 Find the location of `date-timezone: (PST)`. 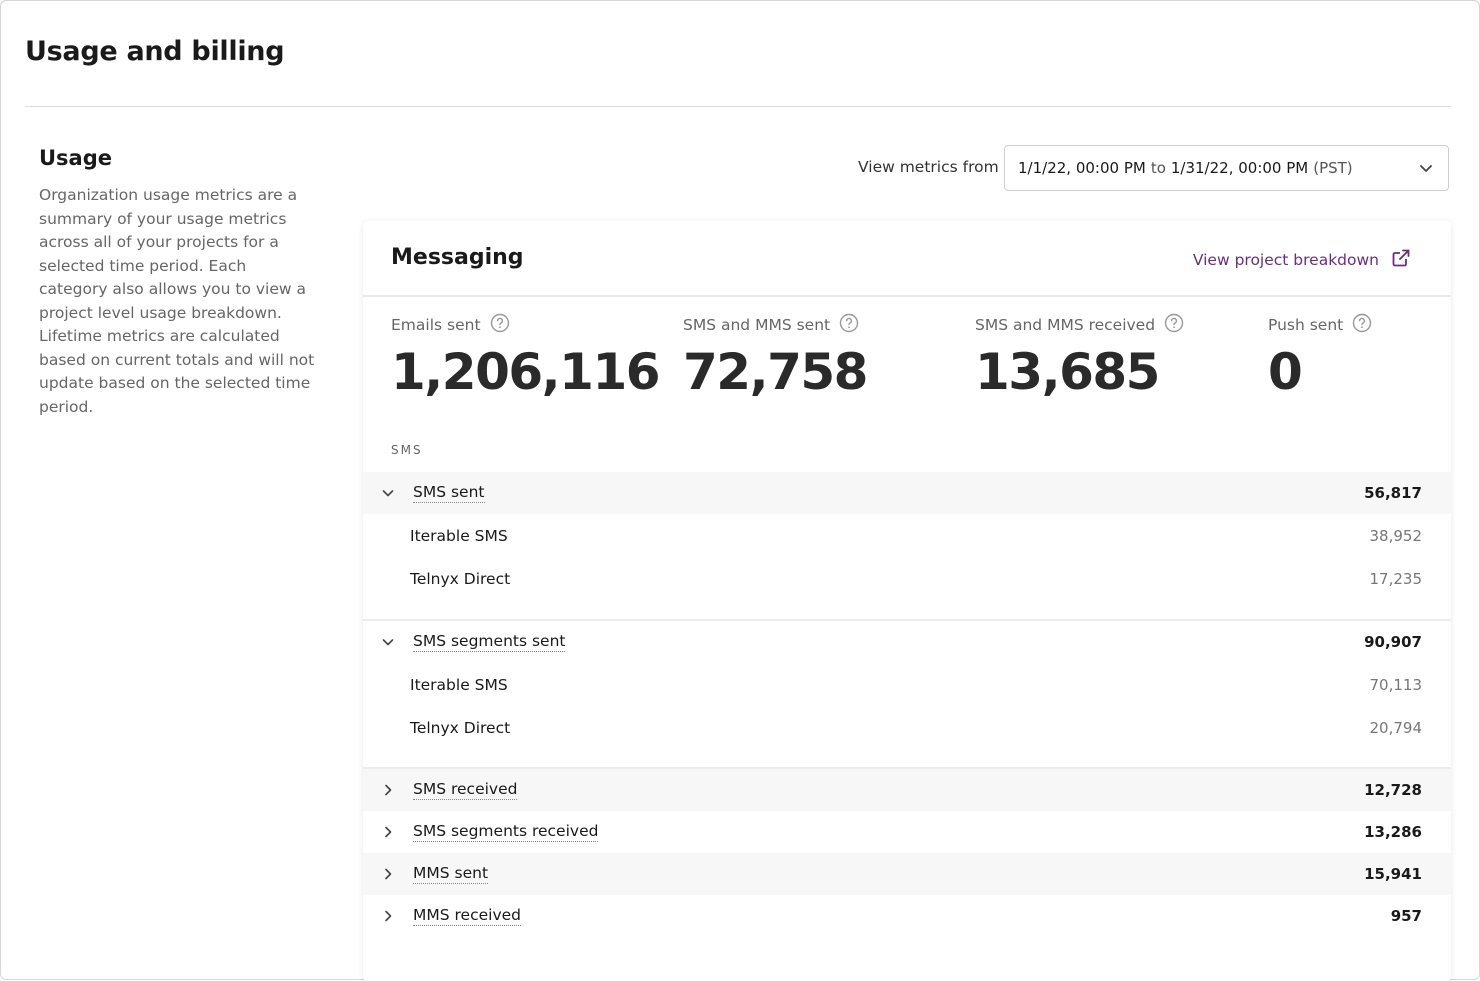

date-timezone: (PST) is located at coordinates (1333, 168).